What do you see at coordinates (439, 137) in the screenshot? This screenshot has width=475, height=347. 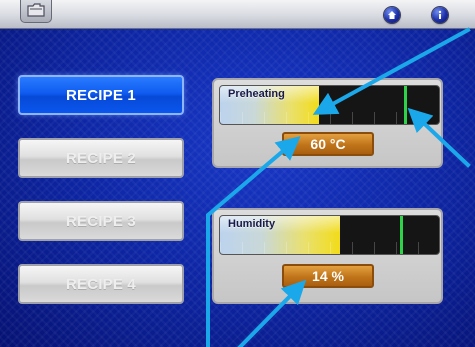 I see `callout-arrow-setpoint` at bounding box center [439, 137].